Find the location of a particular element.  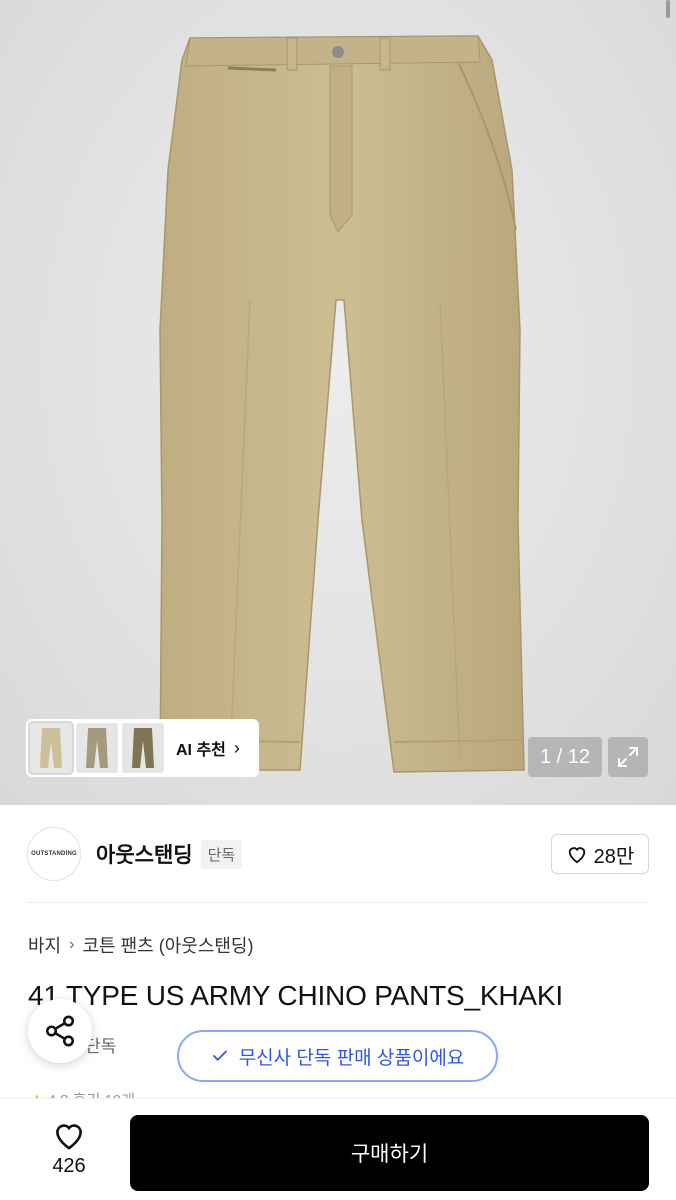

ai-recommend-button: AI 추천 › is located at coordinates (208, 748).